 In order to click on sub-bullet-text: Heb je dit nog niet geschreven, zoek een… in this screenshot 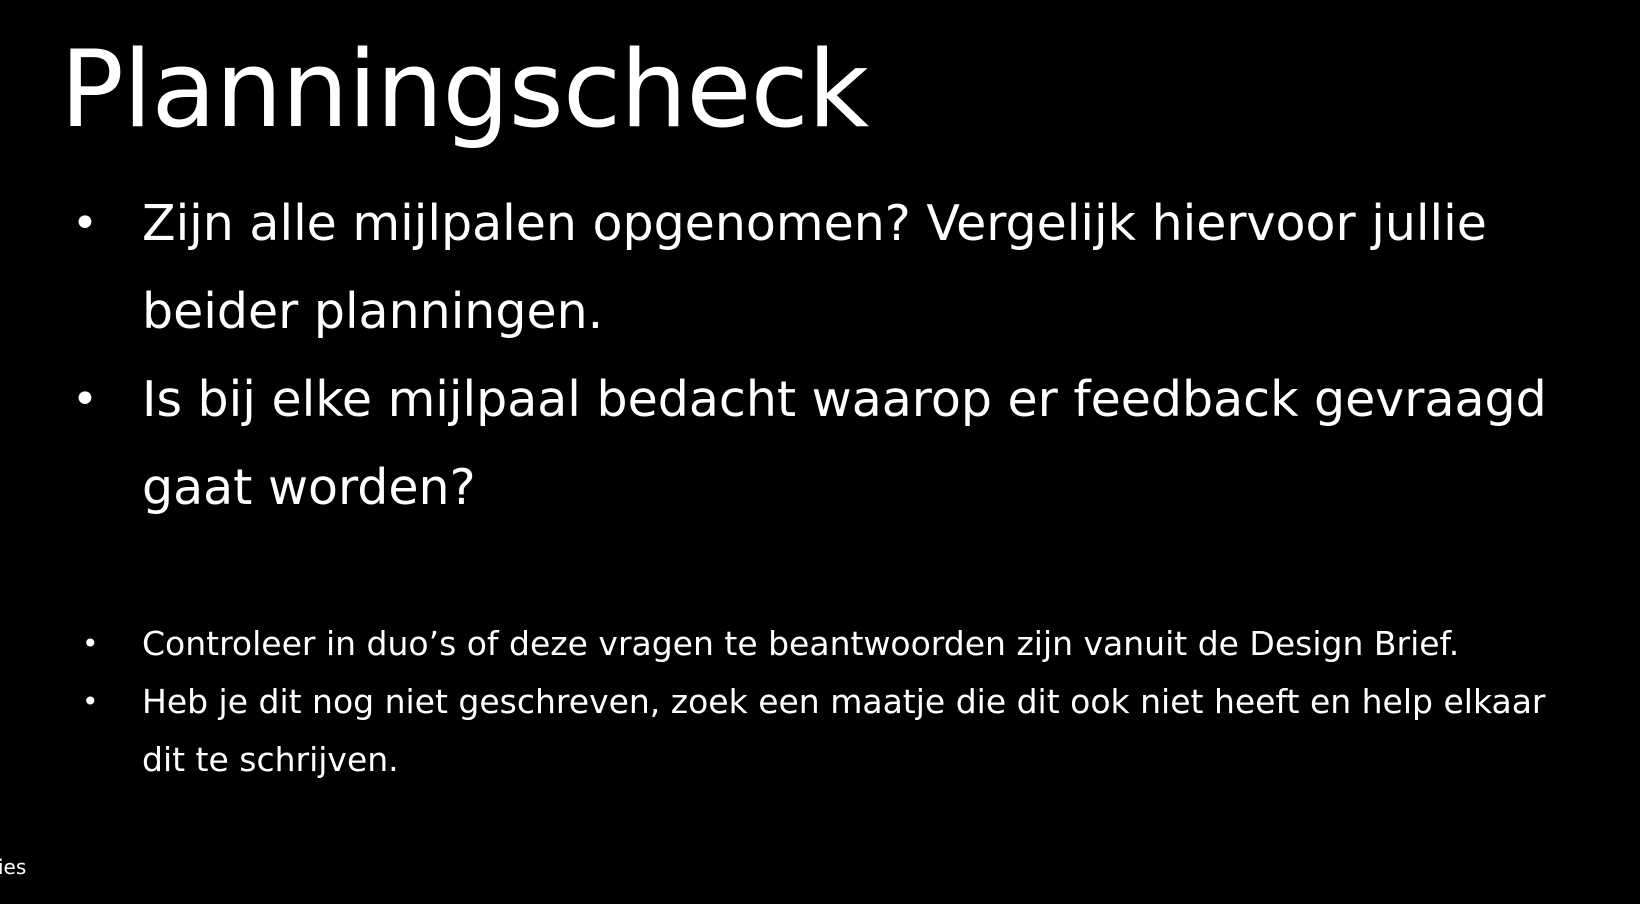, I will do `click(844, 730)`.